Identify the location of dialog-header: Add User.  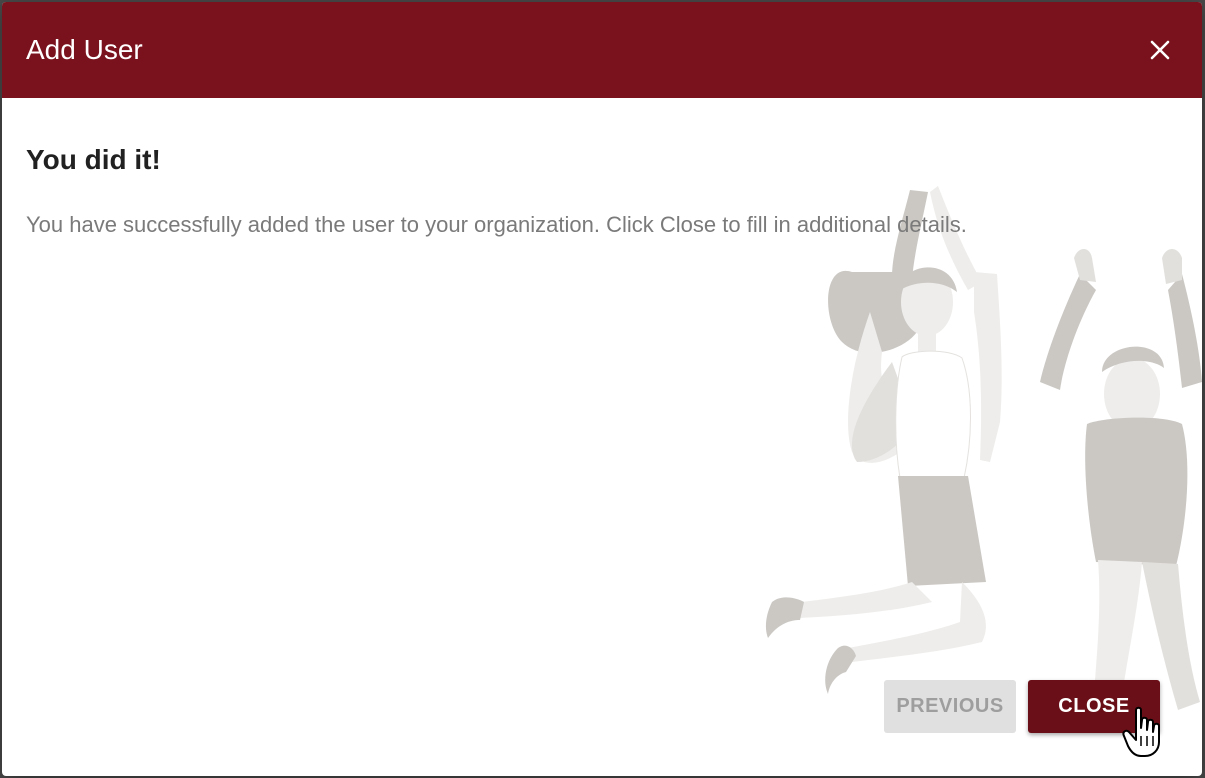
(602, 50).